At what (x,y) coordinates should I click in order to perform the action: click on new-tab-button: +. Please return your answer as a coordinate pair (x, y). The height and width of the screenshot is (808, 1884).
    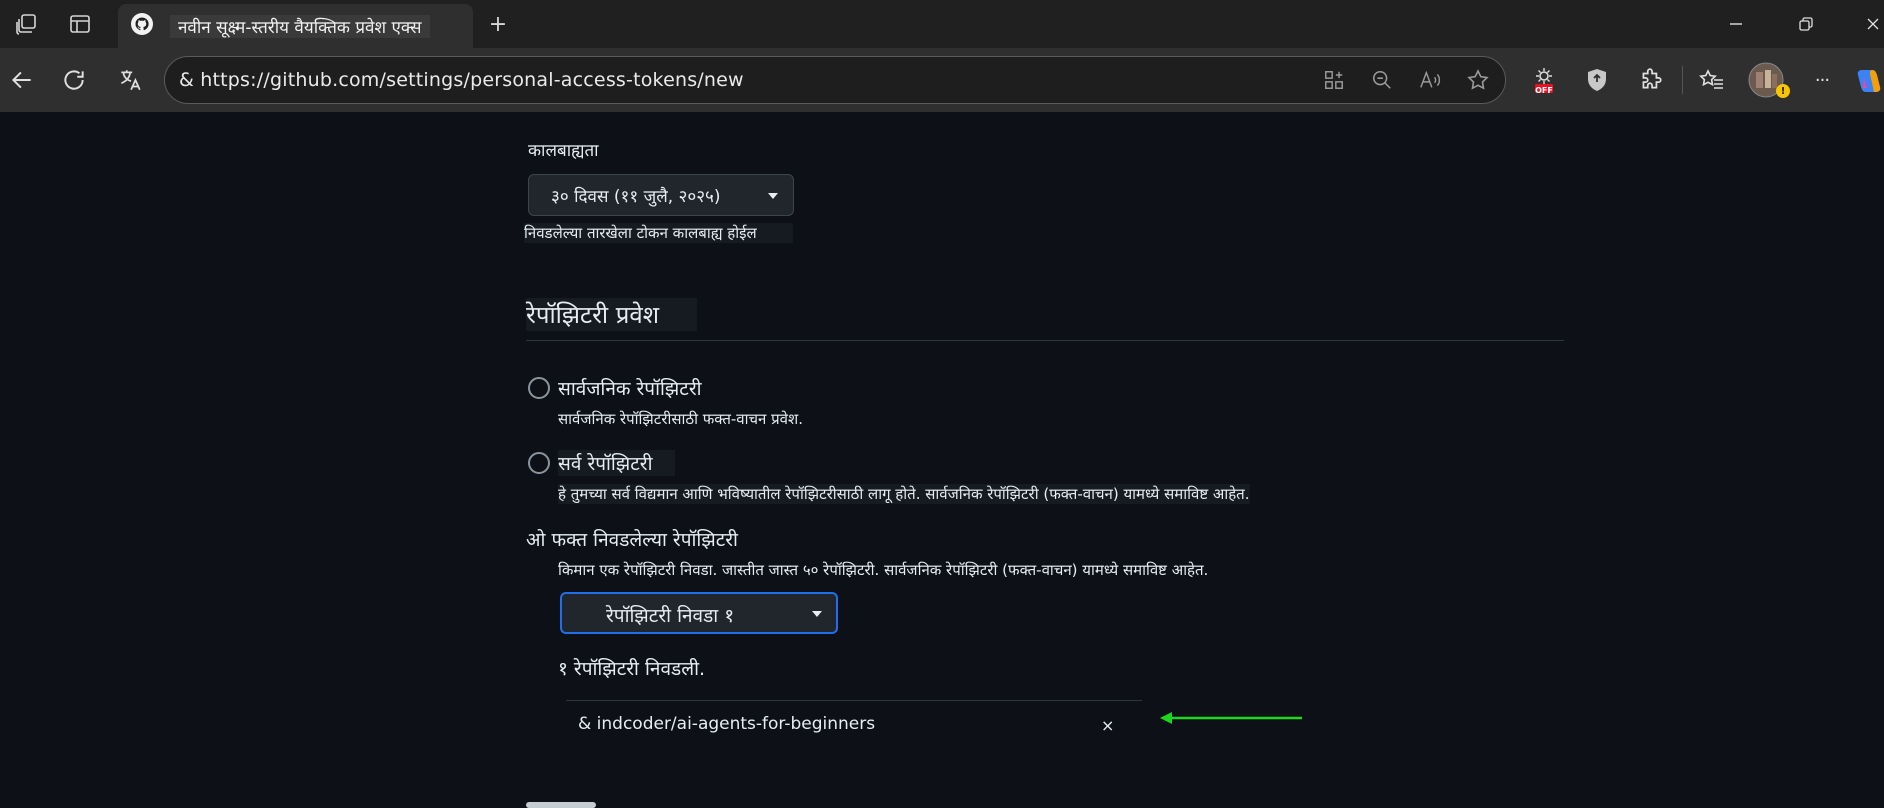
    Looking at the image, I should click on (498, 24).